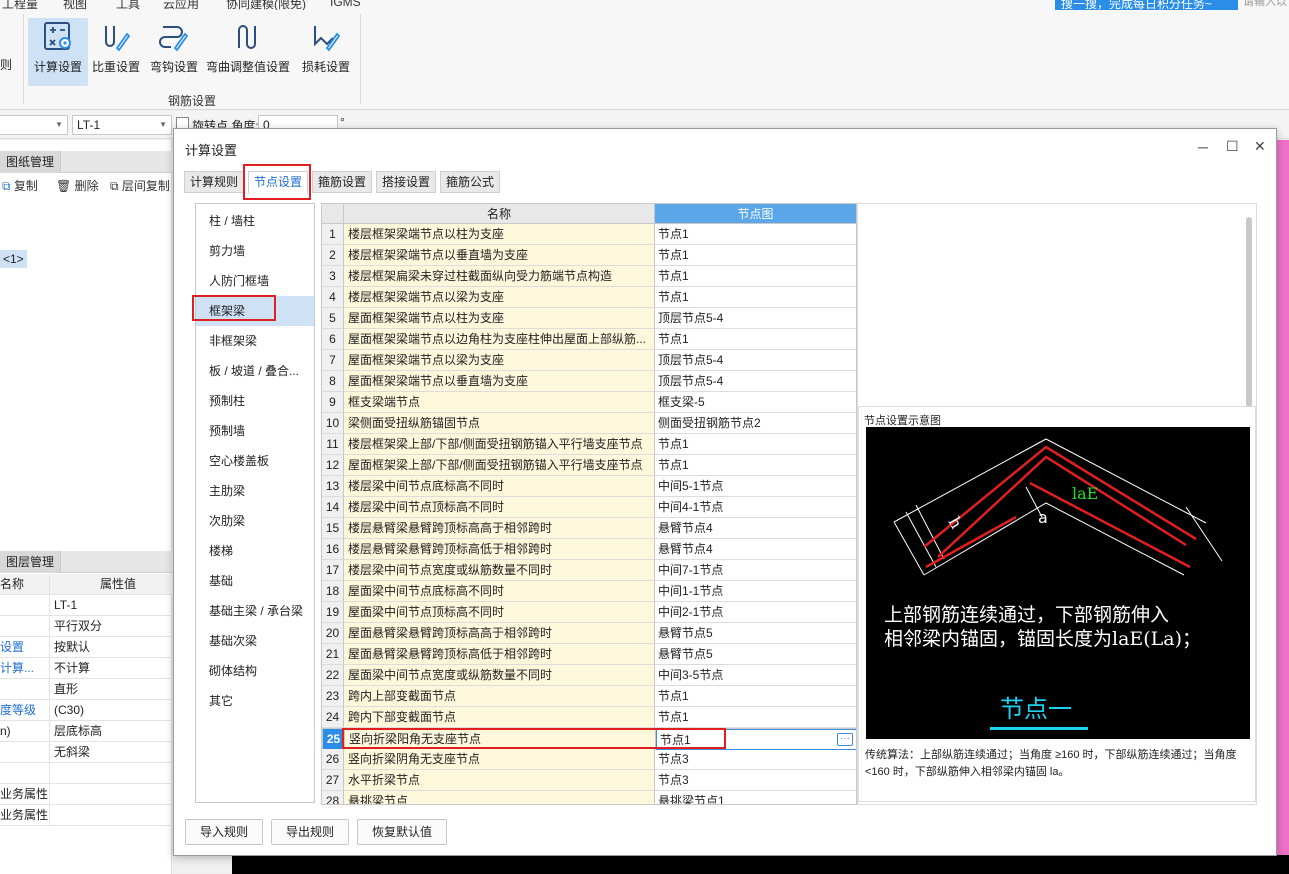  What do you see at coordinates (214, 182) in the screenshot?
I see `tab-calc-rules: 计算规则` at bounding box center [214, 182].